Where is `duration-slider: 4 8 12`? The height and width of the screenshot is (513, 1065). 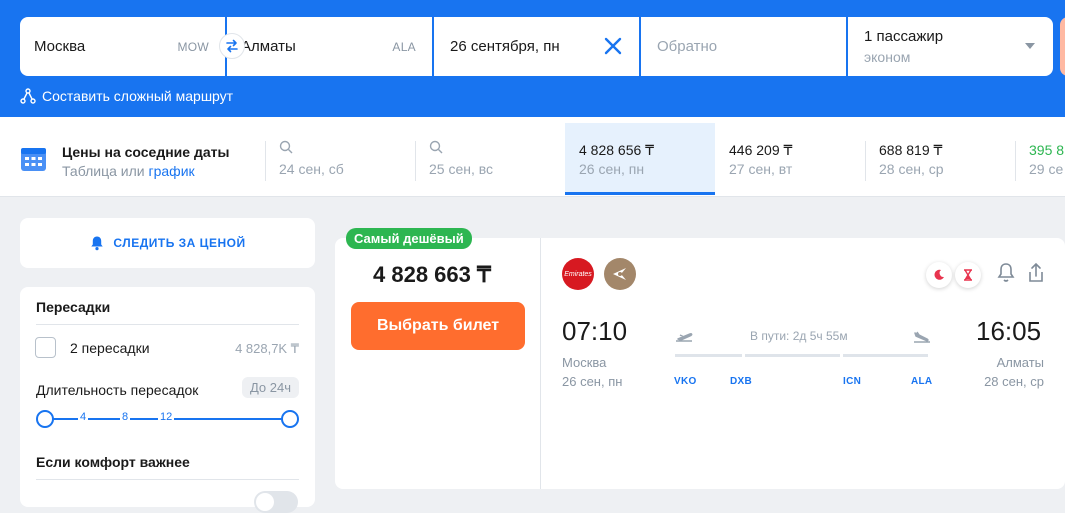 duration-slider: 4 8 12 is located at coordinates (167, 419).